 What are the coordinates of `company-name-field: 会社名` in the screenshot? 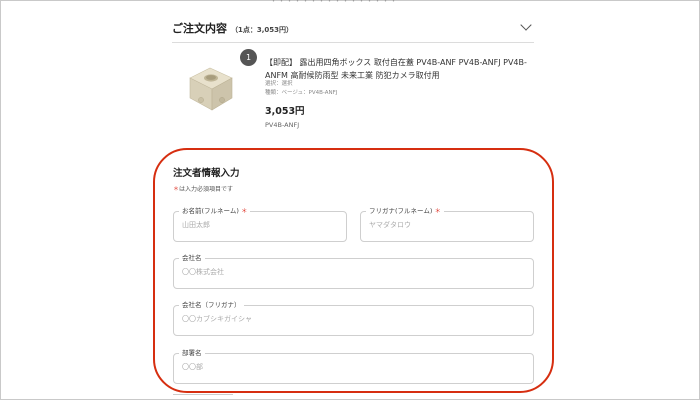 It's located at (353, 271).